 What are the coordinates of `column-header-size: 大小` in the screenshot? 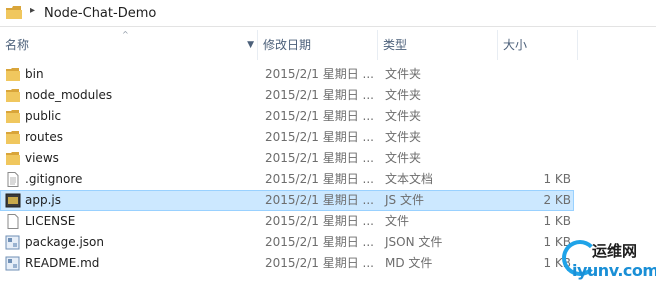 It's located at (538, 45).